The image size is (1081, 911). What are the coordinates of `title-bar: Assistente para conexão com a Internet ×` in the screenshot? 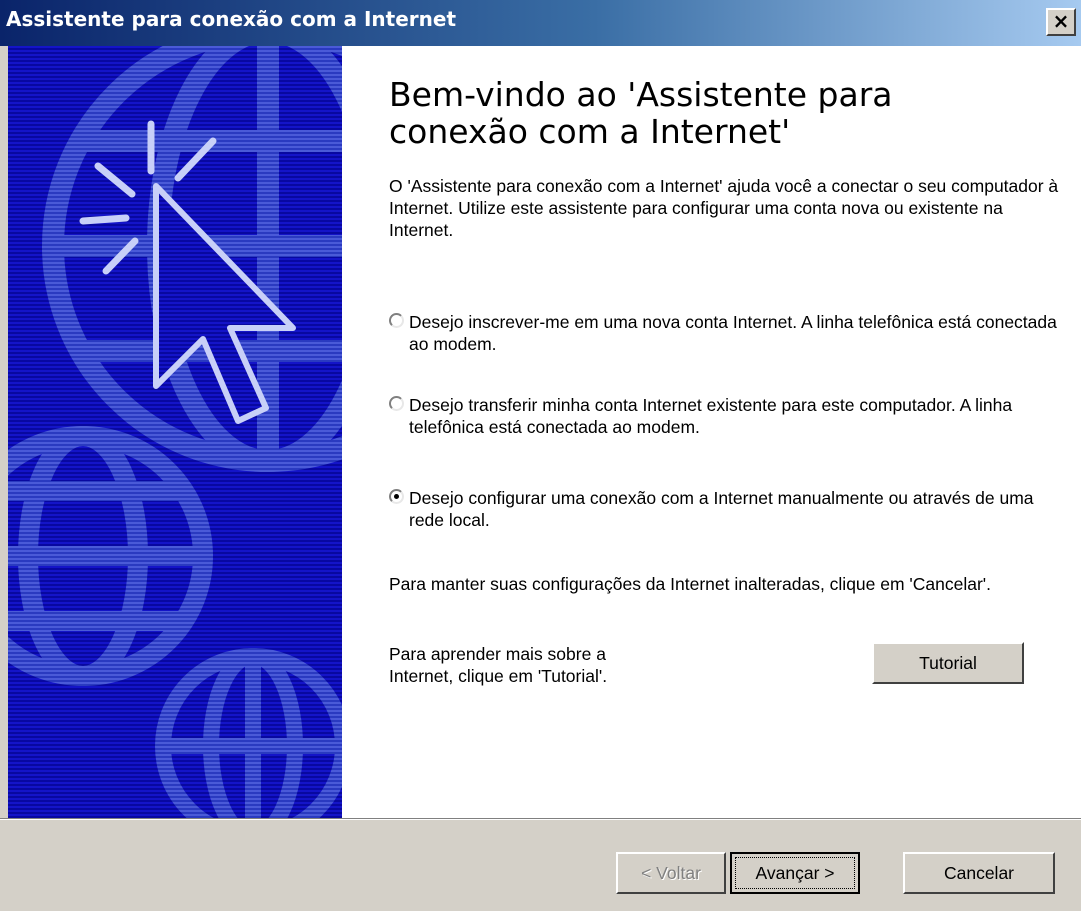 It's located at (540, 23).